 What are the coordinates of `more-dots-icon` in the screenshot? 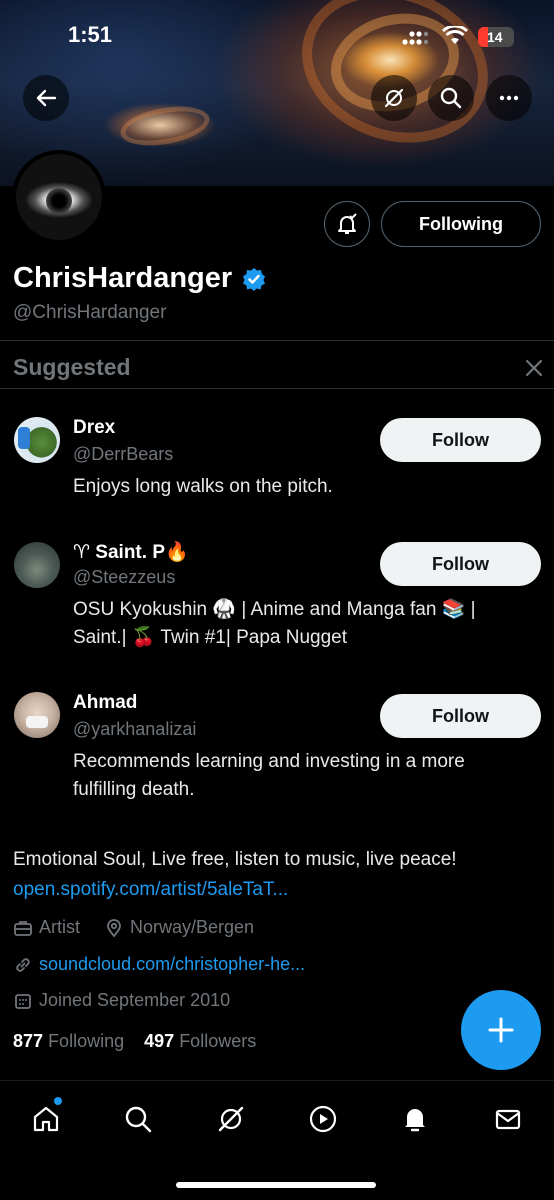 It's located at (509, 98).